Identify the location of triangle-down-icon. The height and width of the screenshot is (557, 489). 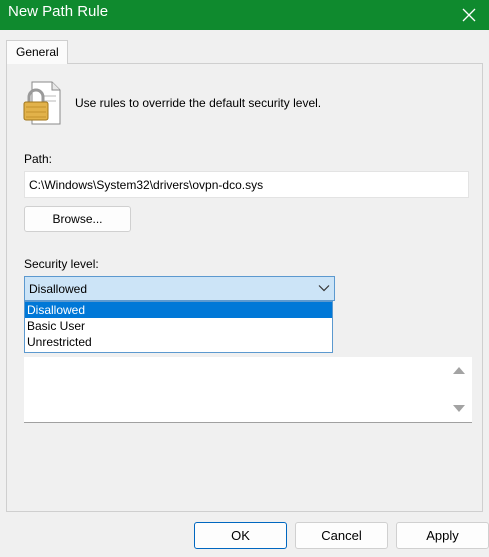
(459, 409).